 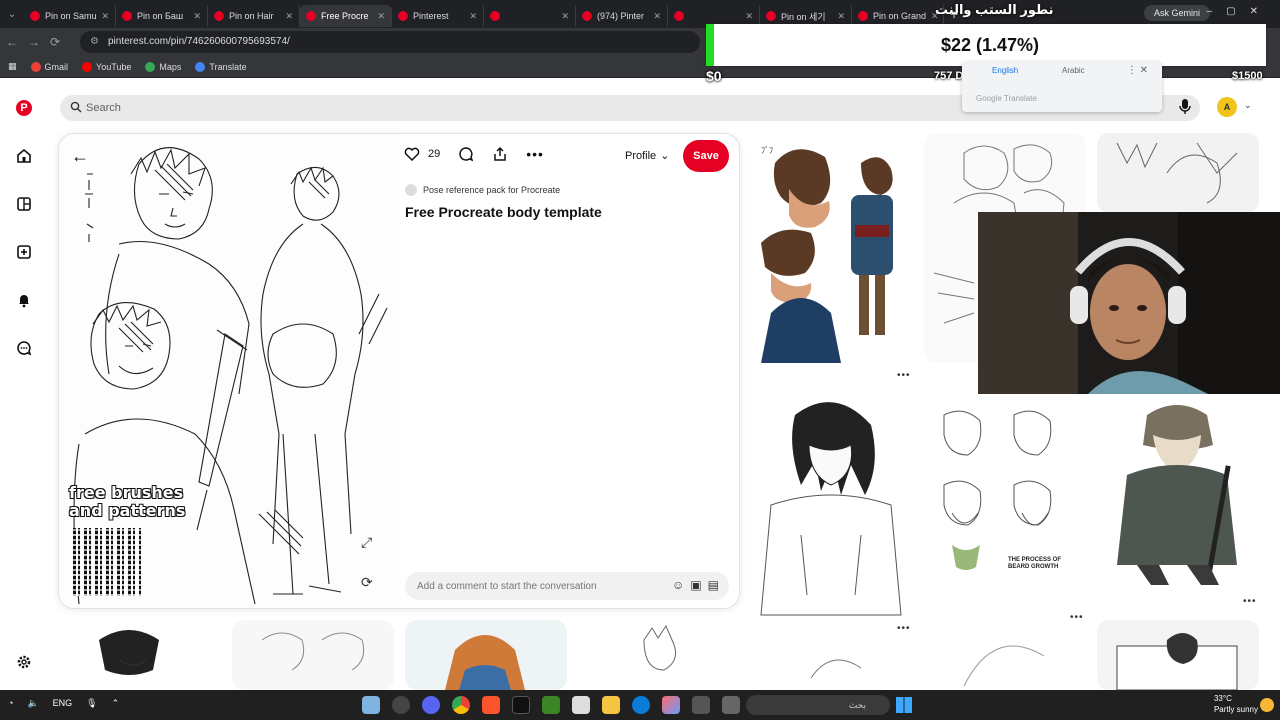 I want to click on browser-tab: (974) Pinter ✕, so click(x=622, y=16).